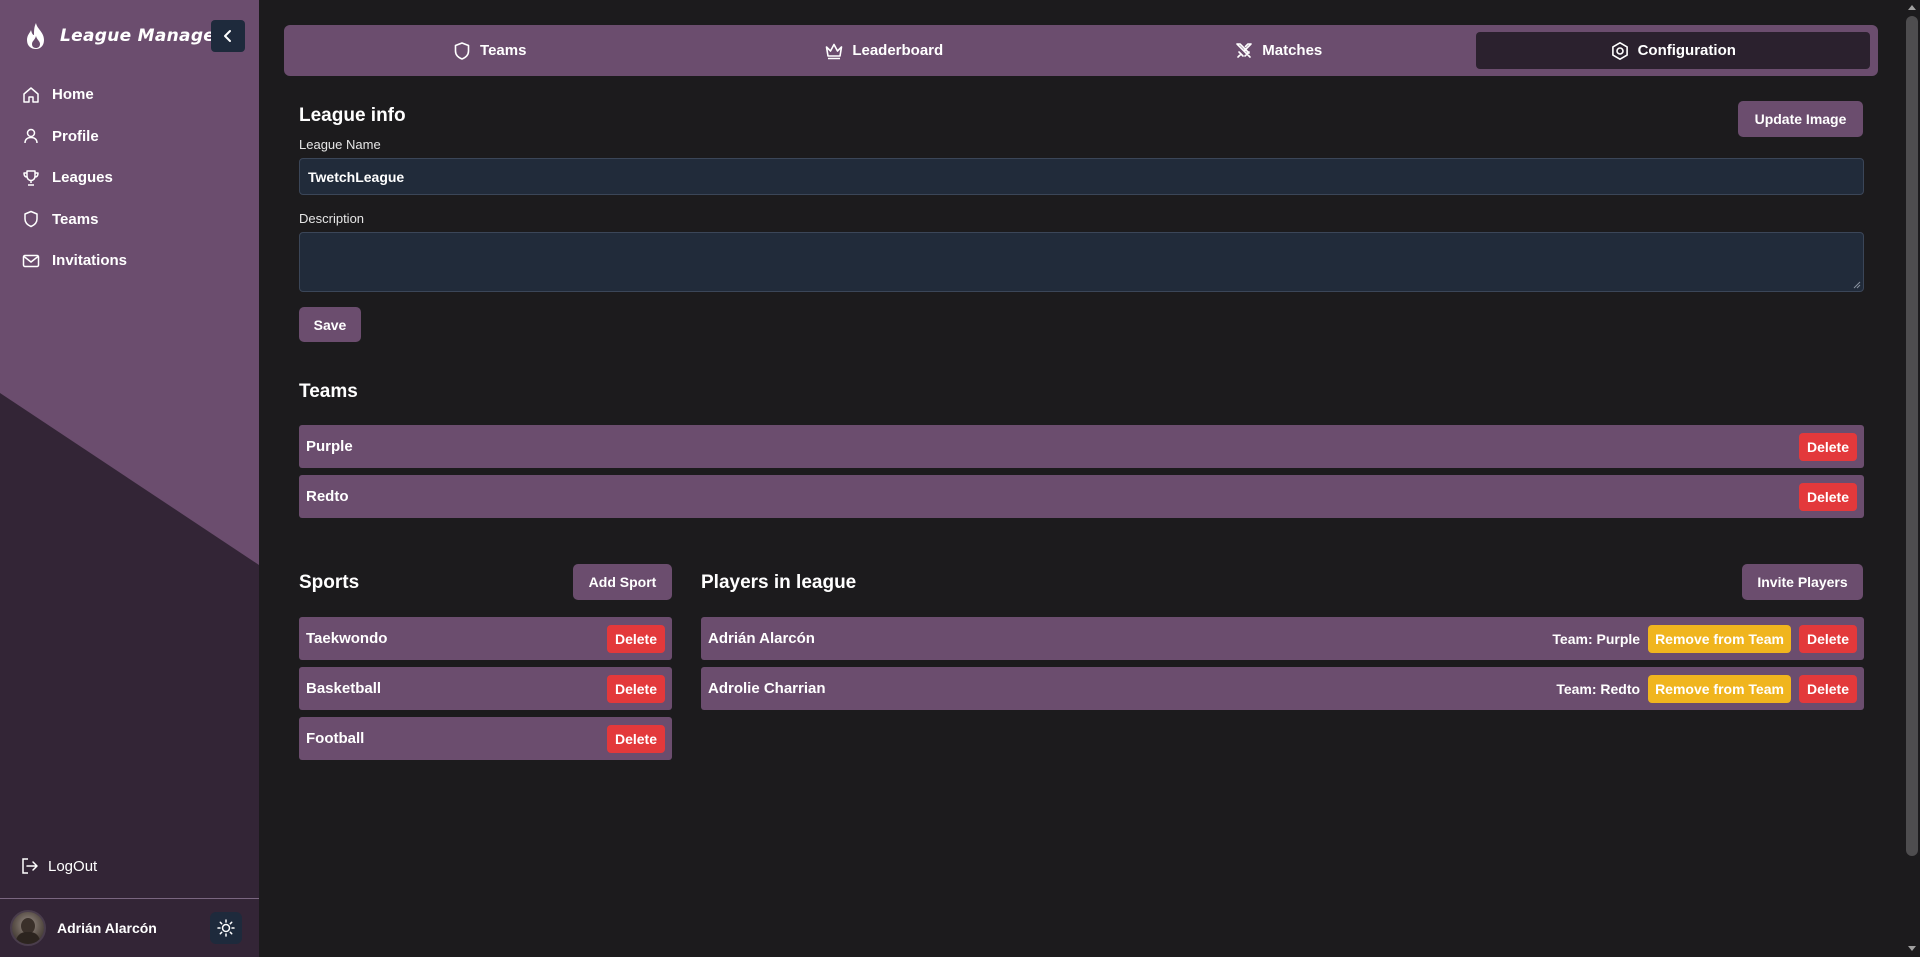  Describe the element at coordinates (30, 866) in the screenshot. I see `logout-icon` at that location.